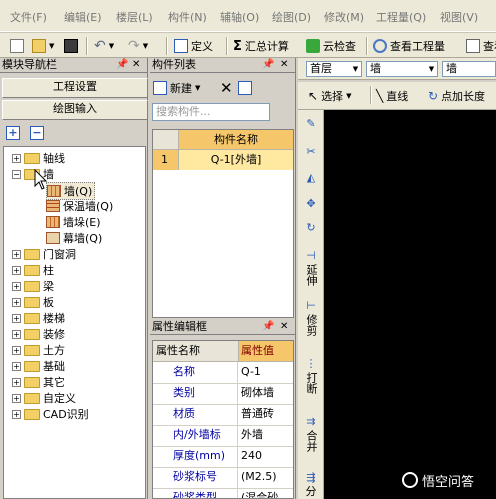 This screenshot has height=499, width=496. What do you see at coordinates (392, 96) in the screenshot?
I see `line-tool-button: ╲ 直线` at bounding box center [392, 96].